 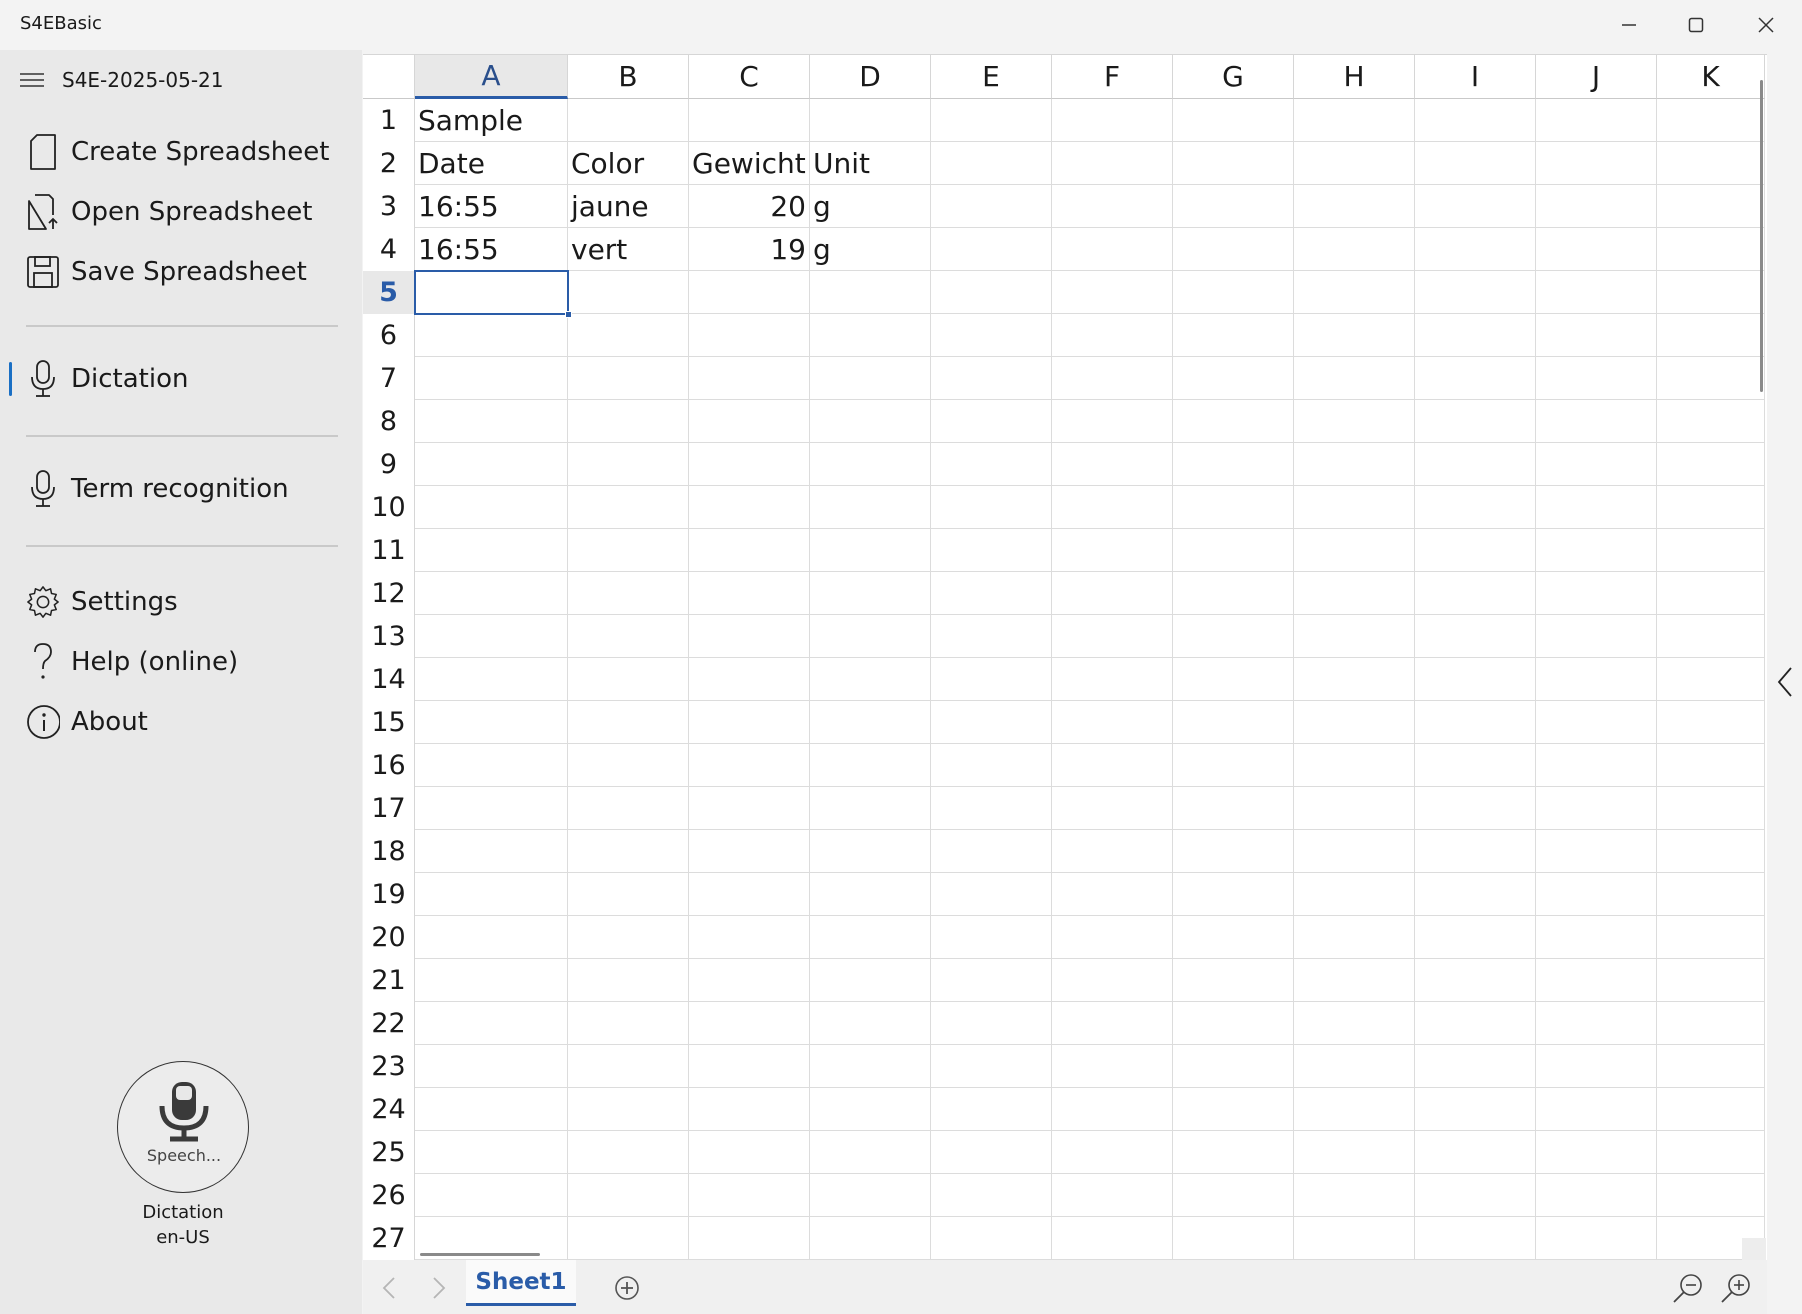 What do you see at coordinates (1711, 120) in the screenshot?
I see `cell-k1` at bounding box center [1711, 120].